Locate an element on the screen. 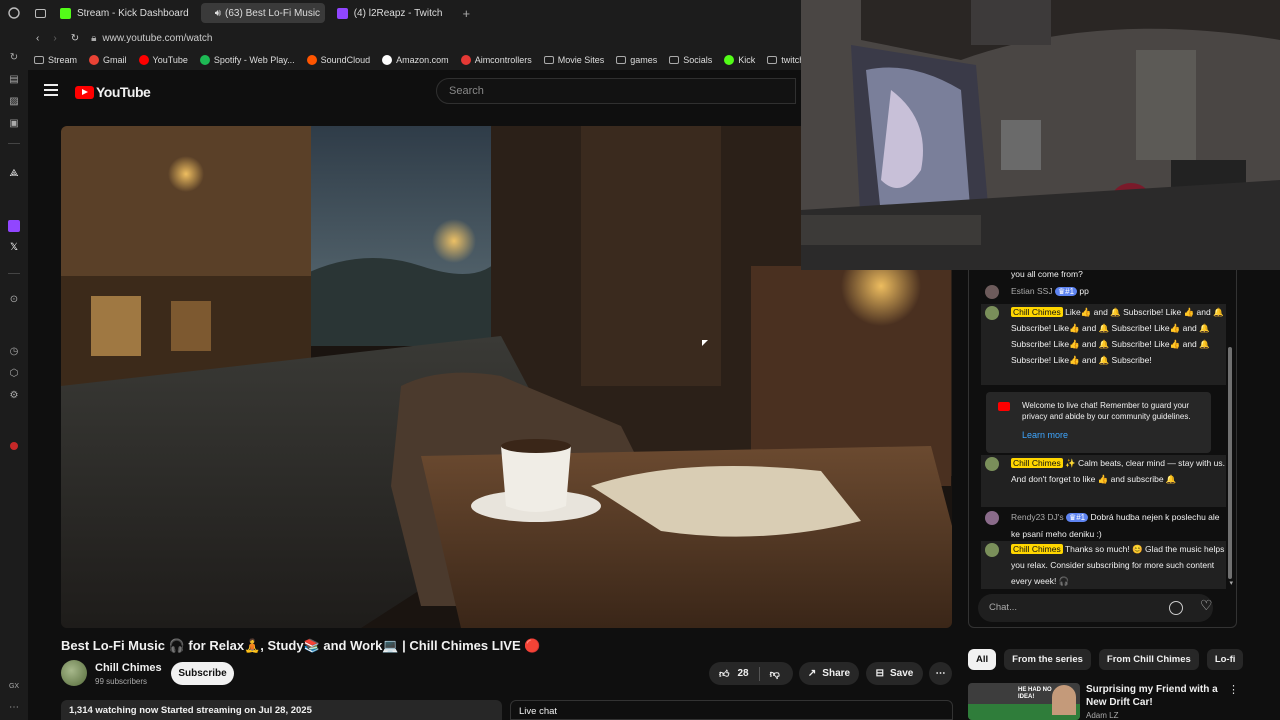 This screenshot has height=720, width=1280. bookmark-item: games is located at coordinates (636, 60).